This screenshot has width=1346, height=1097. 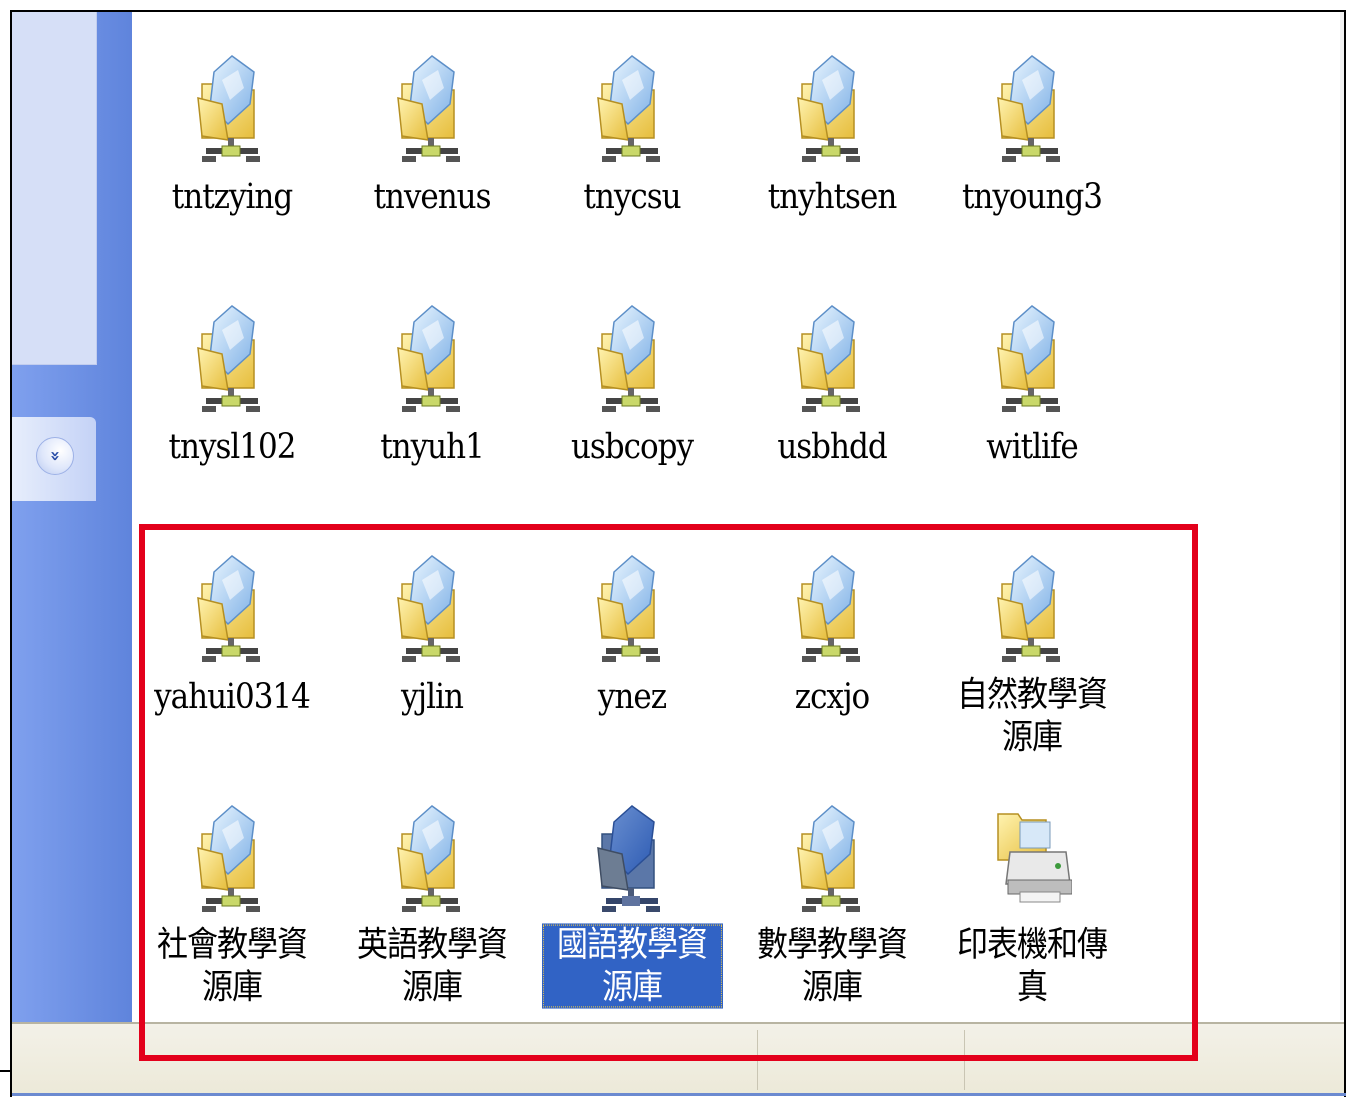 I want to click on frame-edge-line, so click(x=6, y=1071).